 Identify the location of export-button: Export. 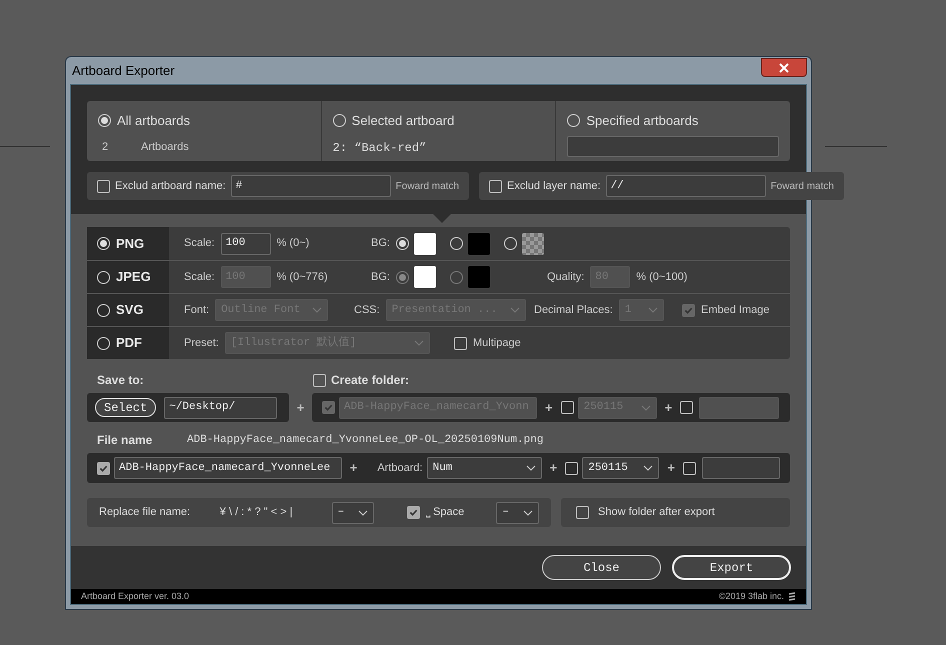
(731, 567).